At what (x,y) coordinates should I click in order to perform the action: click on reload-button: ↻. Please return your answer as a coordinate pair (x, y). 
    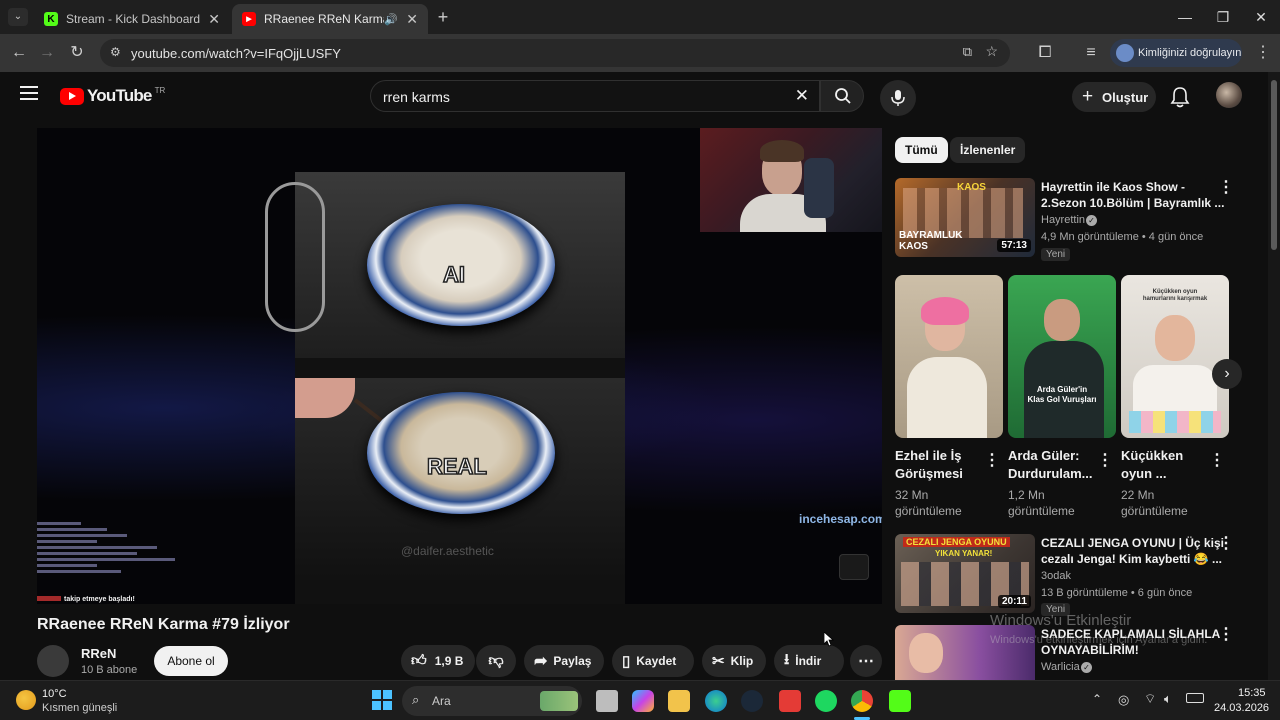
    Looking at the image, I should click on (77, 53).